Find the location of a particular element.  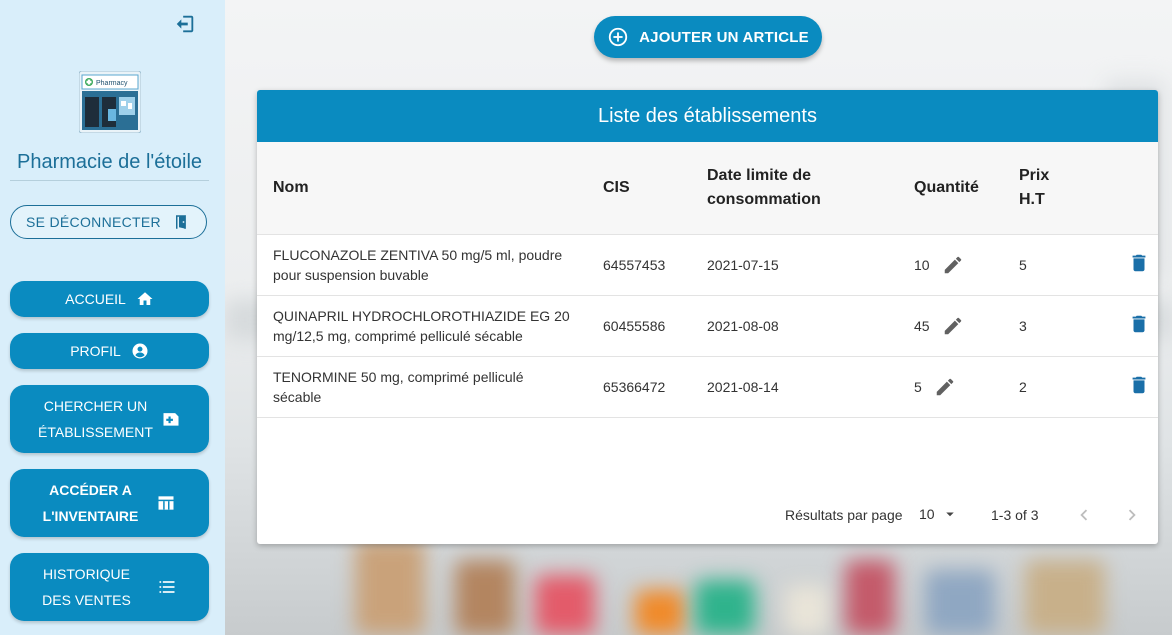

cell-nom-line1: FLUCONAZOLE ZENTIVA 50 mg/5 ml, poudre is located at coordinates (418, 255).